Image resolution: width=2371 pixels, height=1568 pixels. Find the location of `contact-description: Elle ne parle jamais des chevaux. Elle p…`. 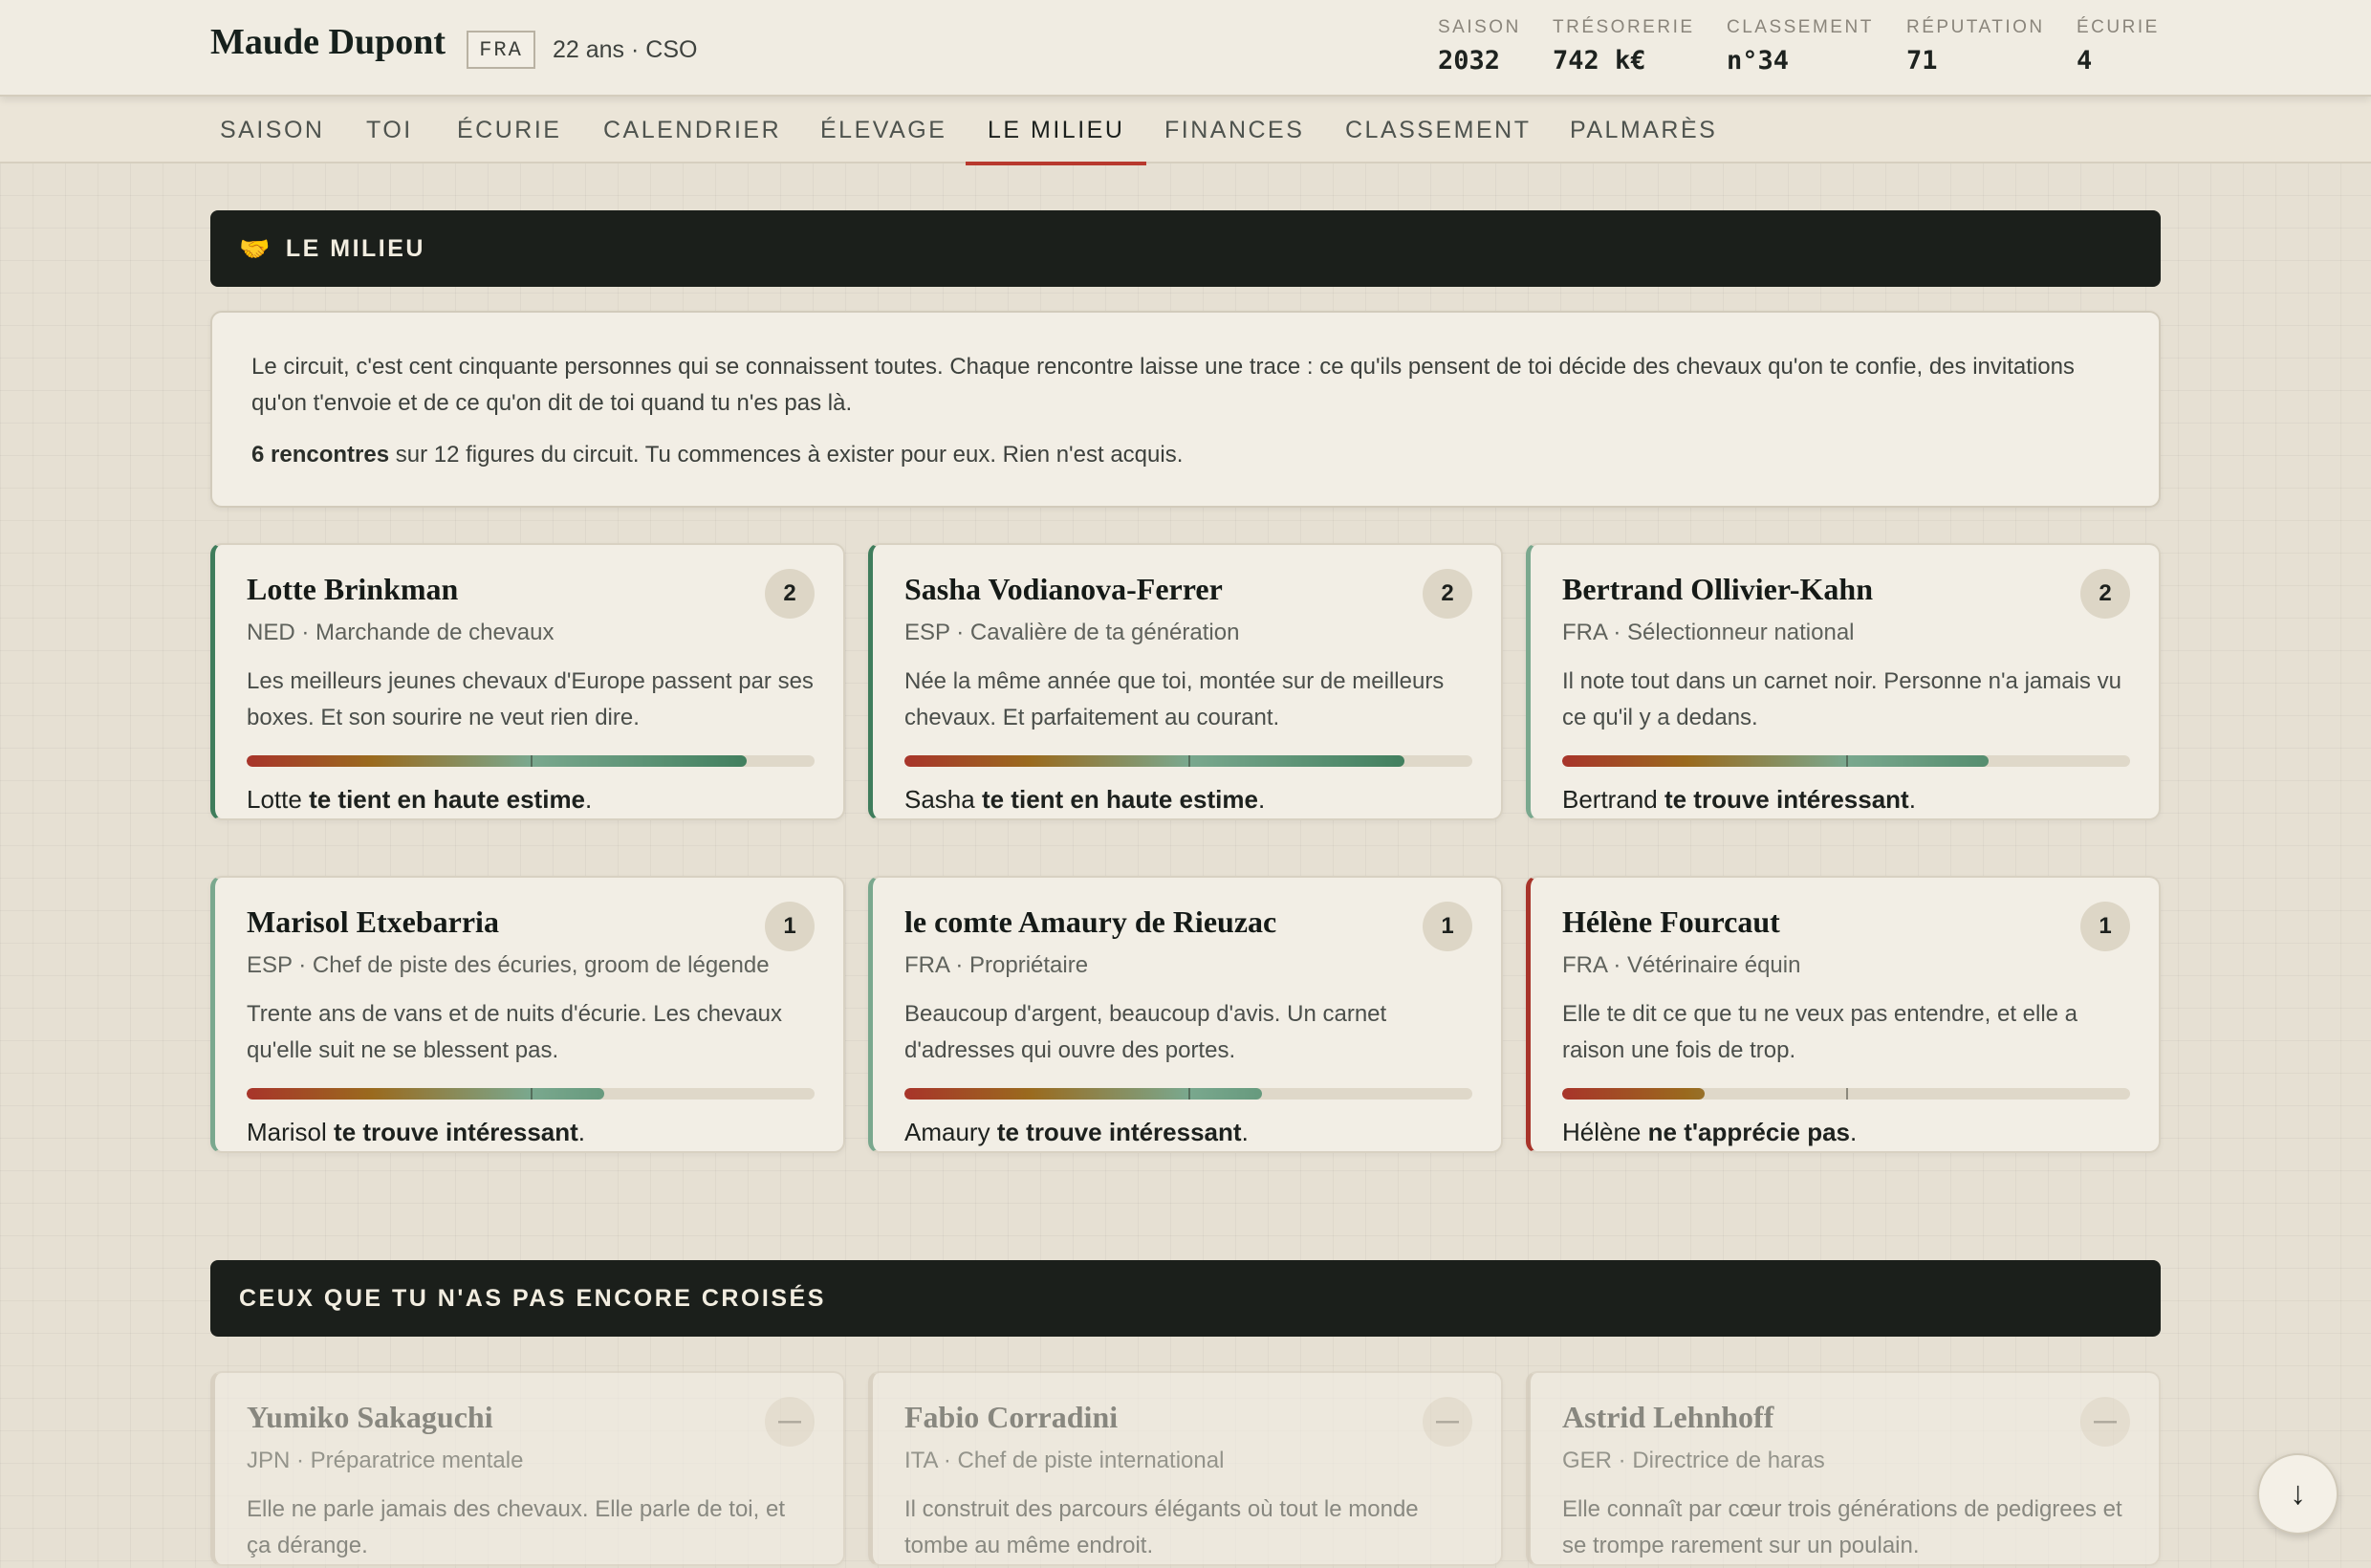

contact-description: Elle ne parle jamais des chevaux. Elle p… is located at coordinates (516, 1527).